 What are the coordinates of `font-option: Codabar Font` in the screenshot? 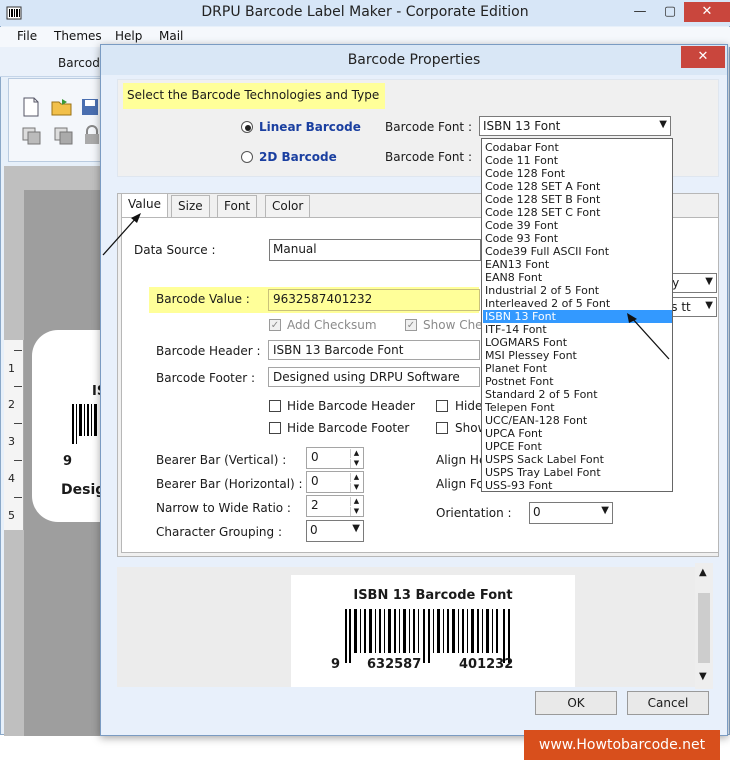 It's located at (577, 147).